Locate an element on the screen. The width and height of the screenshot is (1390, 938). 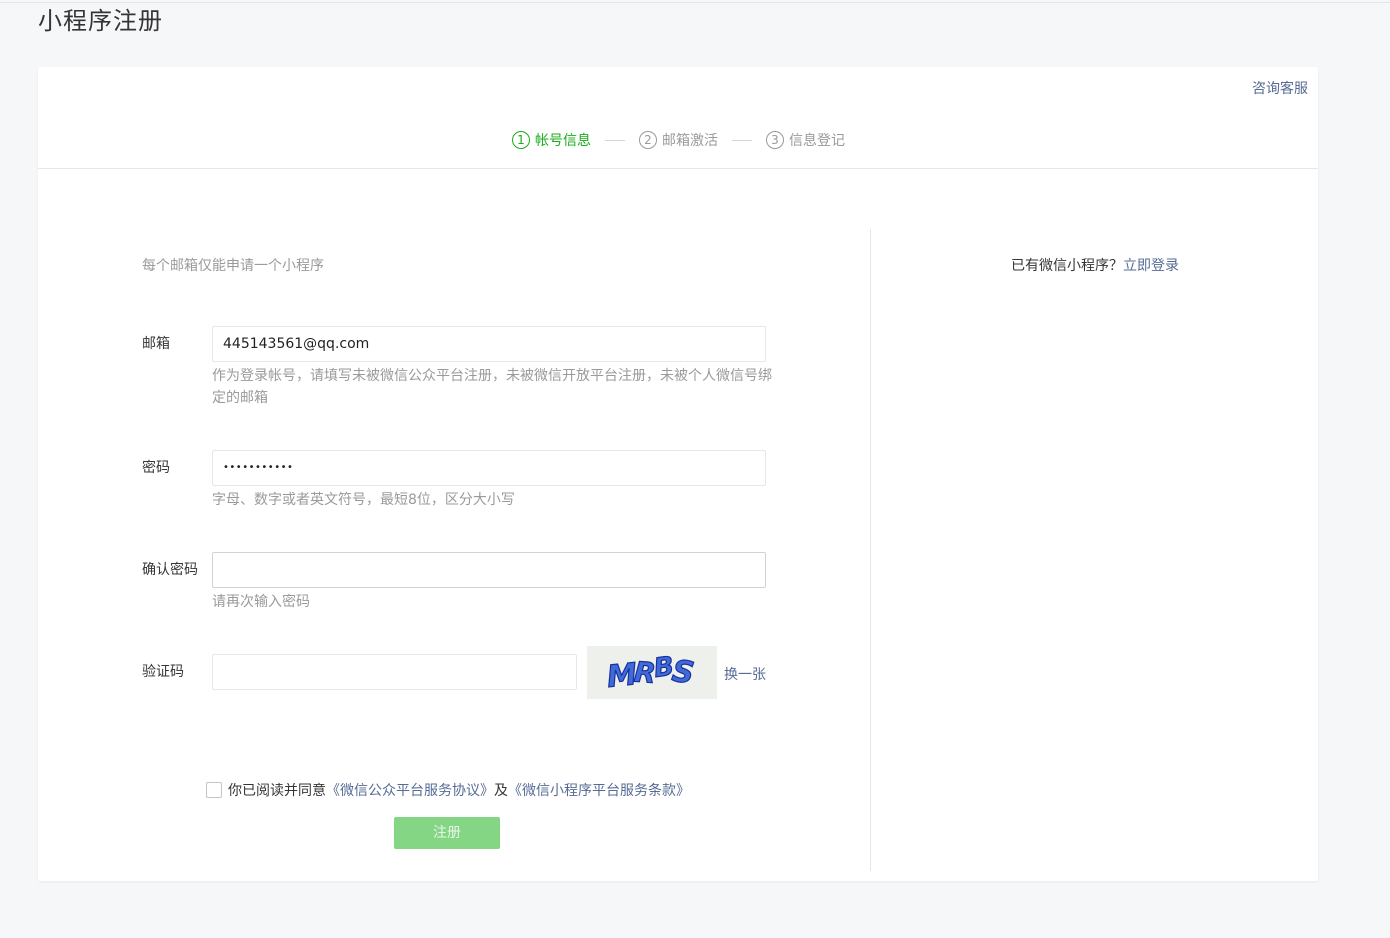
service-terms-link: 《微信小程序平台服务条款》 is located at coordinates (599, 790).